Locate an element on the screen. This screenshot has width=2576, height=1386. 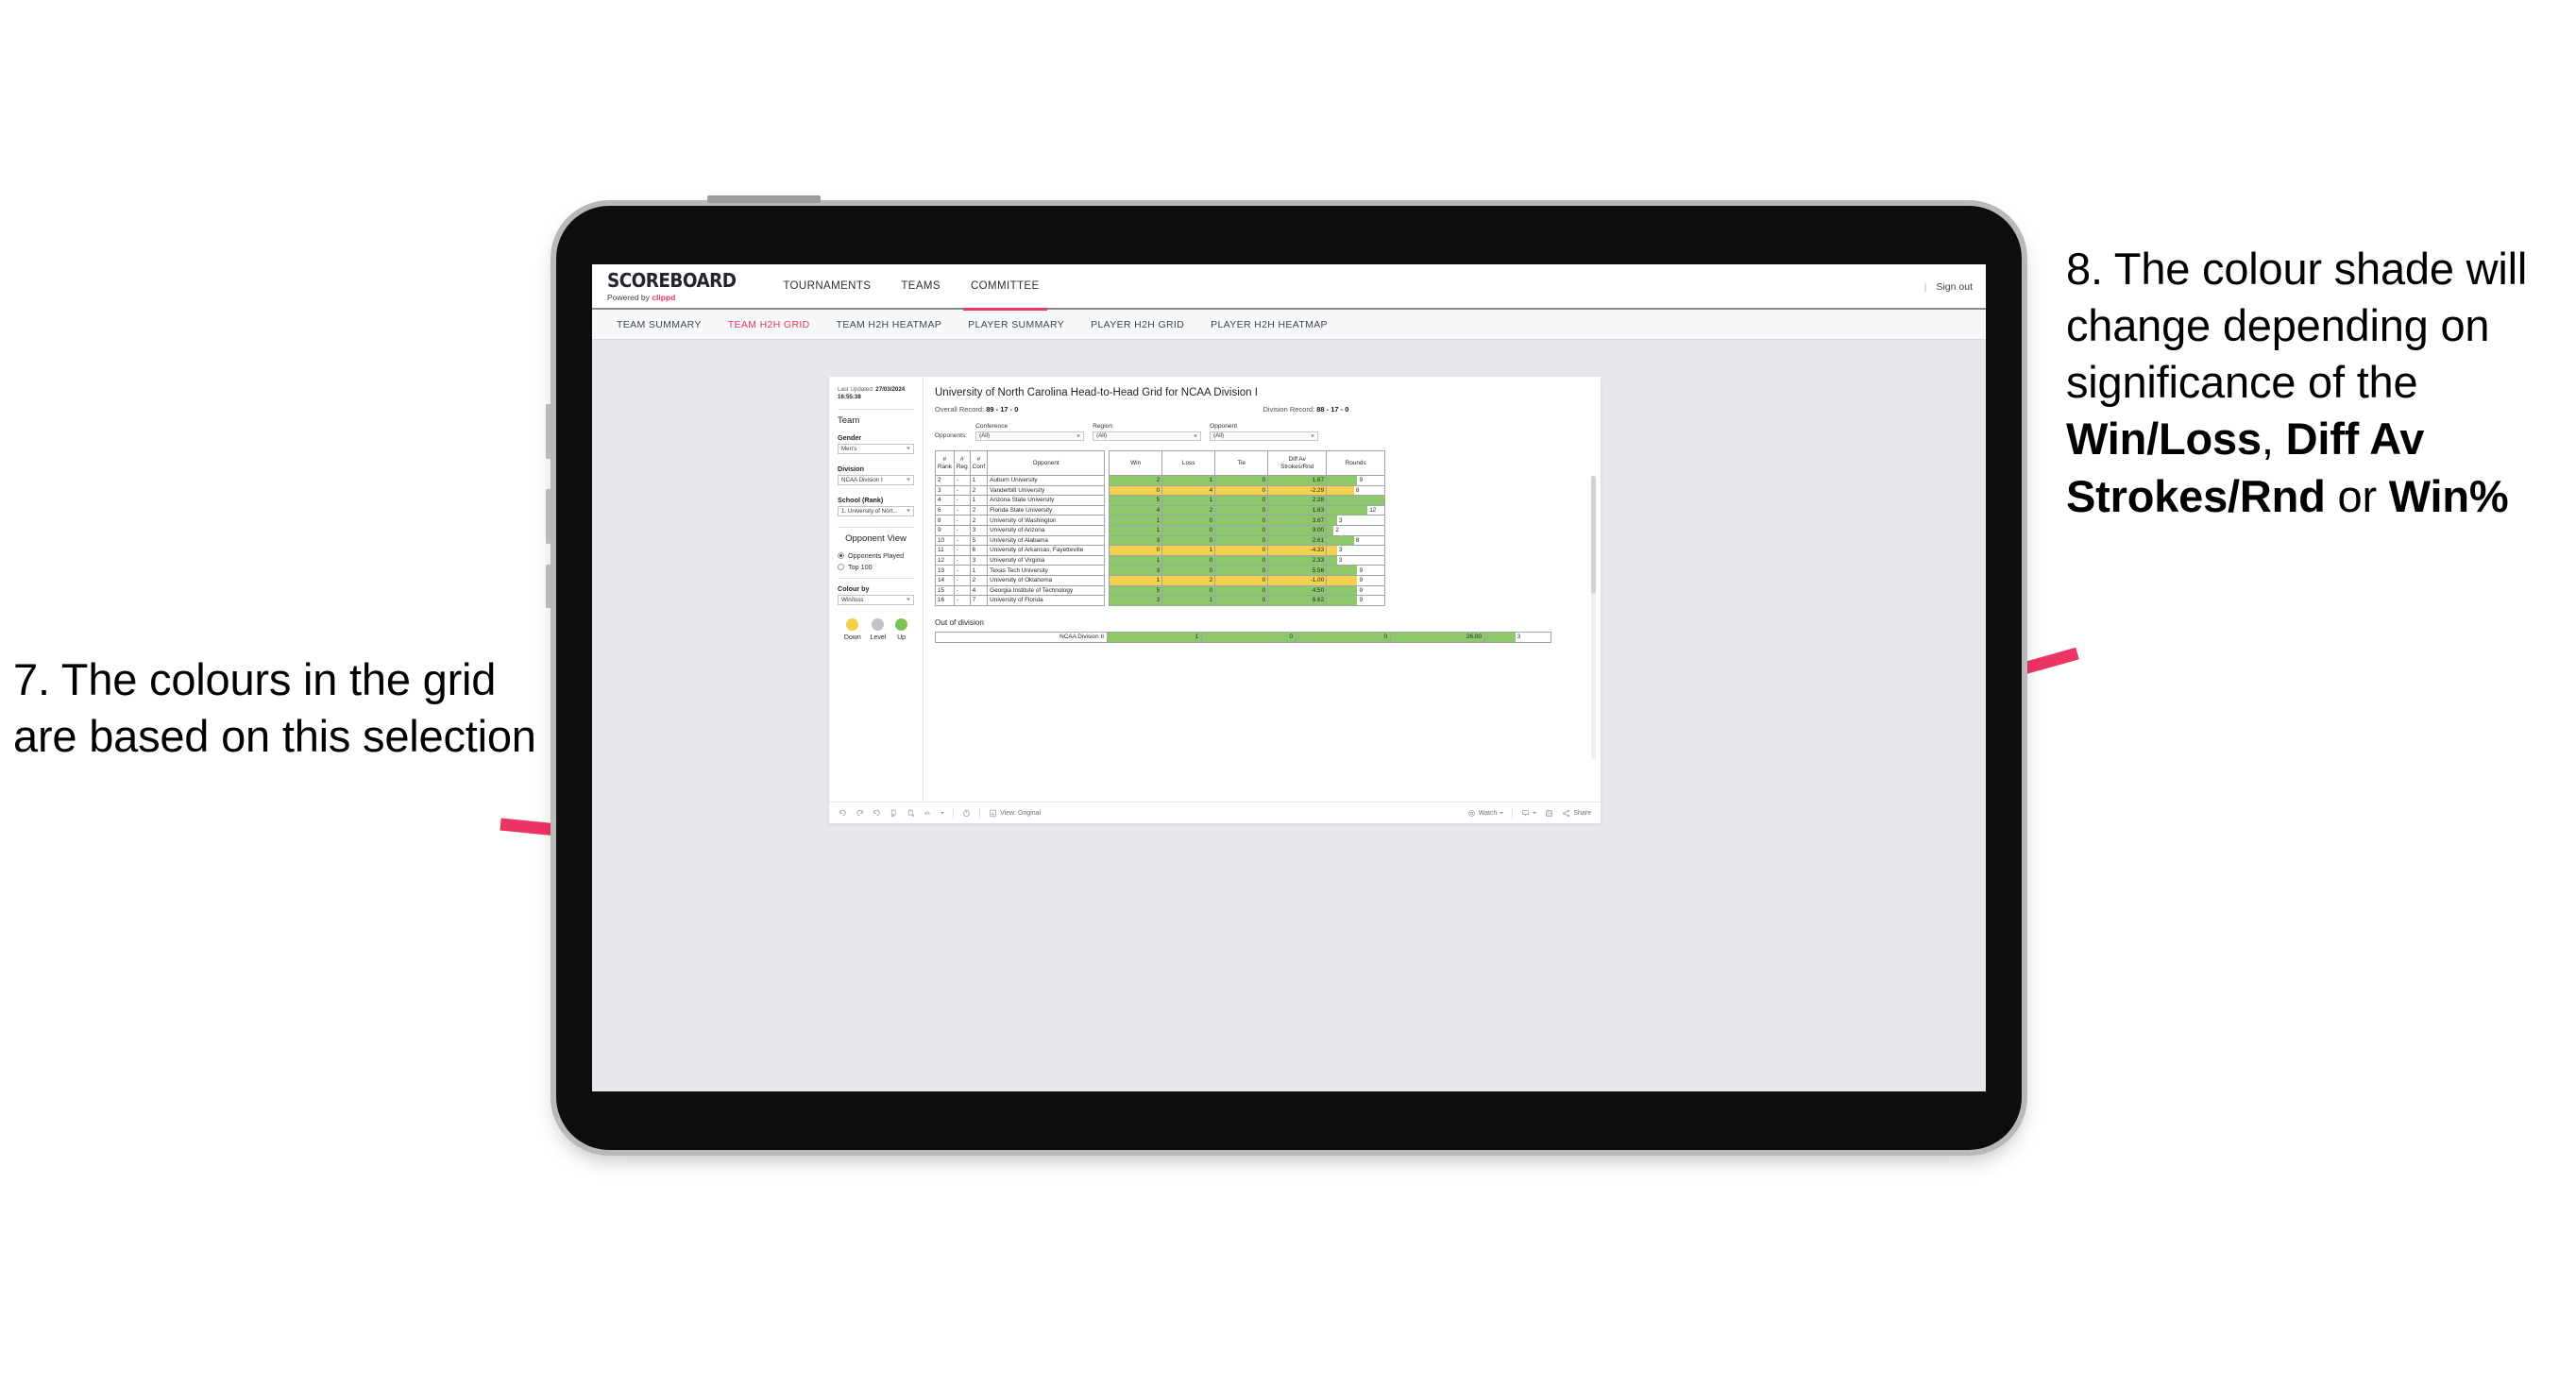
nav-teams: TEAMS is located at coordinates (921, 287).